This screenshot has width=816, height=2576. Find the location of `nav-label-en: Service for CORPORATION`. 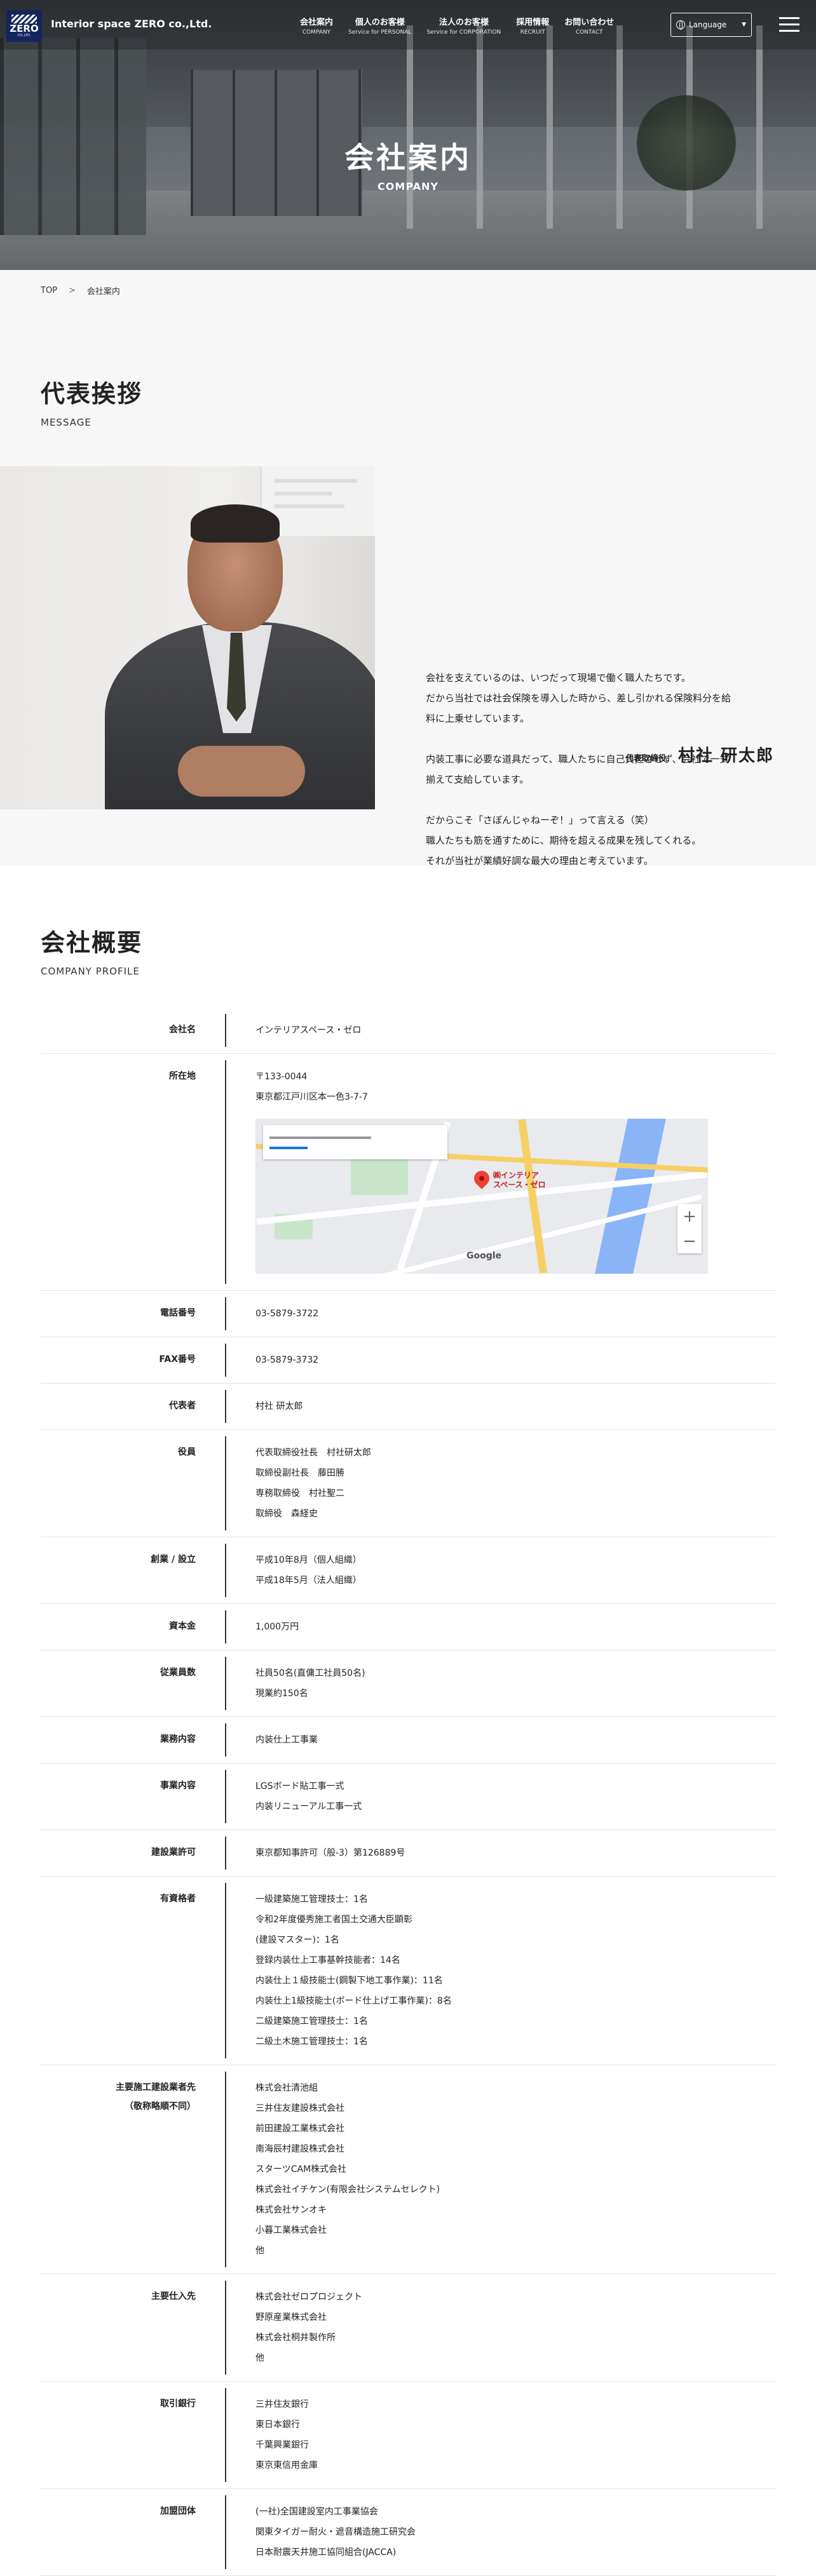

nav-label-en: Service for CORPORATION is located at coordinates (463, 32).